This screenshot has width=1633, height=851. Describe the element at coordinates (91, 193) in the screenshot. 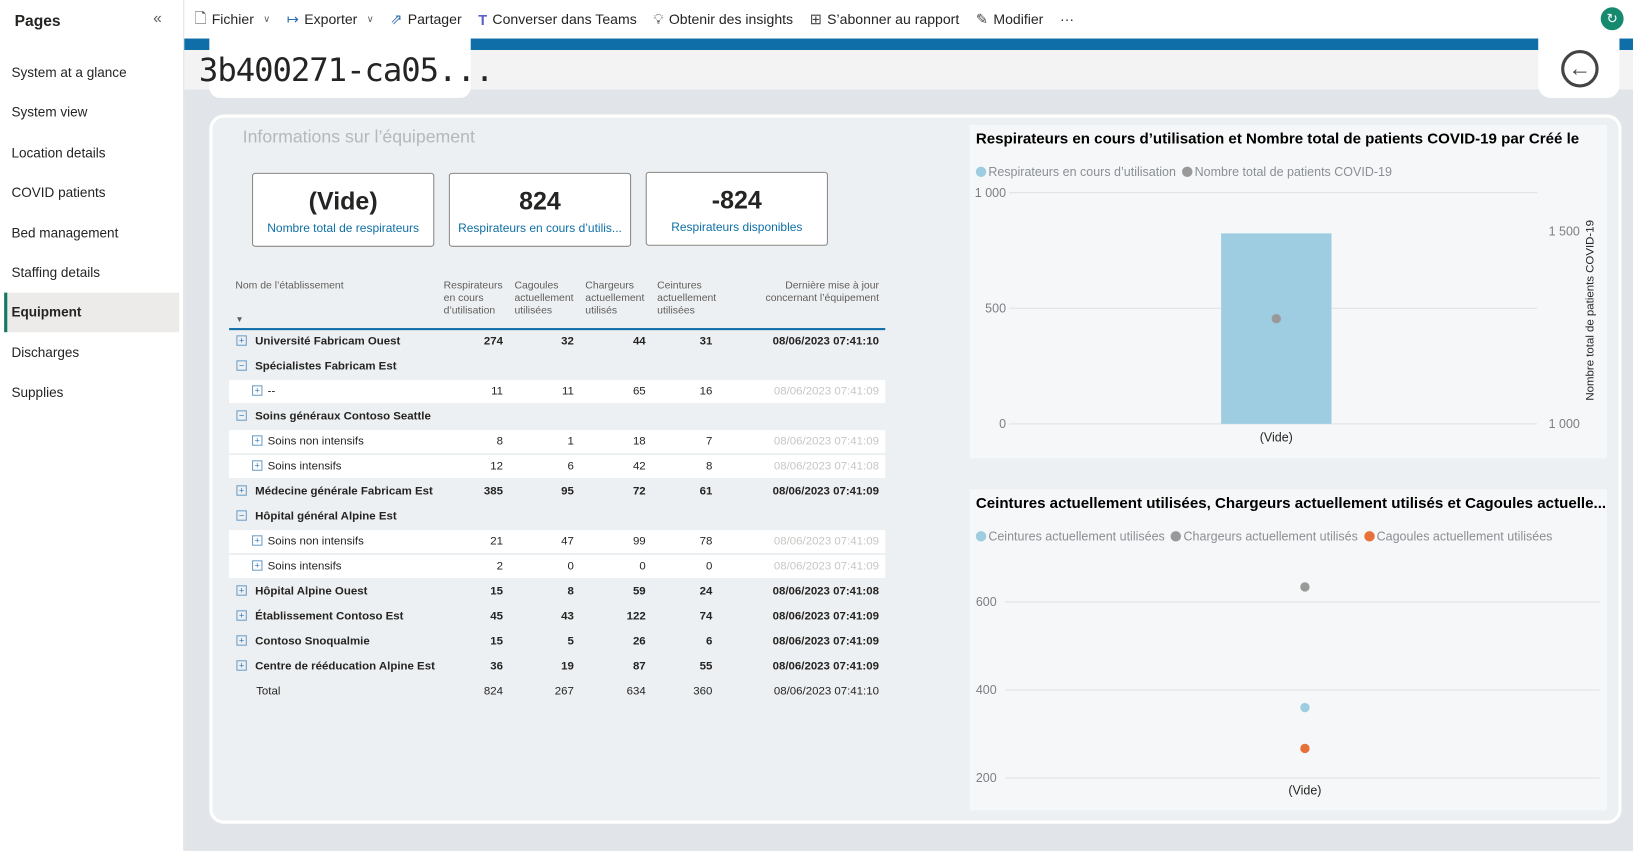

I see `sidebar-item-covid-patients: COVID patients` at that location.